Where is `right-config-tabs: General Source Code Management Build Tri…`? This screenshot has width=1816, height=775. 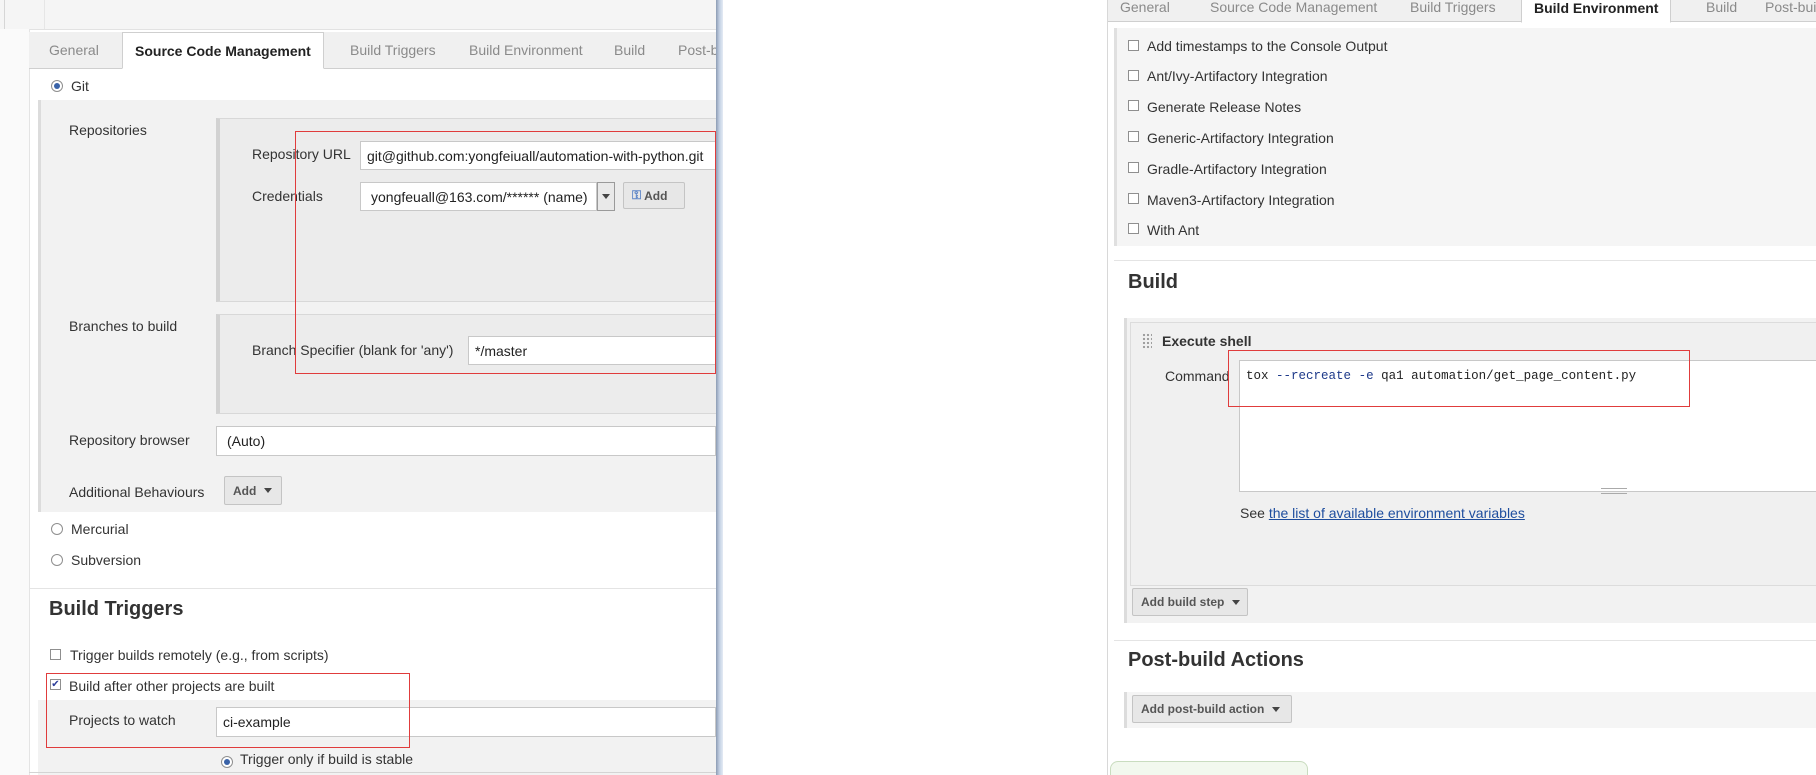 right-config-tabs: General Source Code Management Build Tri… is located at coordinates (1462, 11).